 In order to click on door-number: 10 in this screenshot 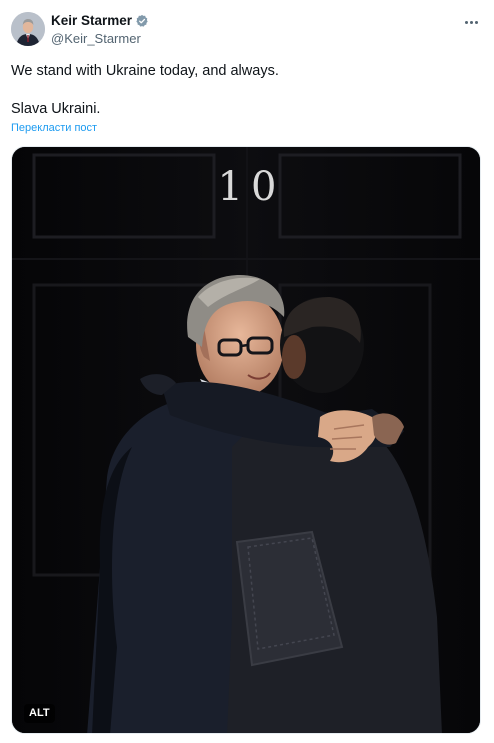, I will do `click(251, 187)`.